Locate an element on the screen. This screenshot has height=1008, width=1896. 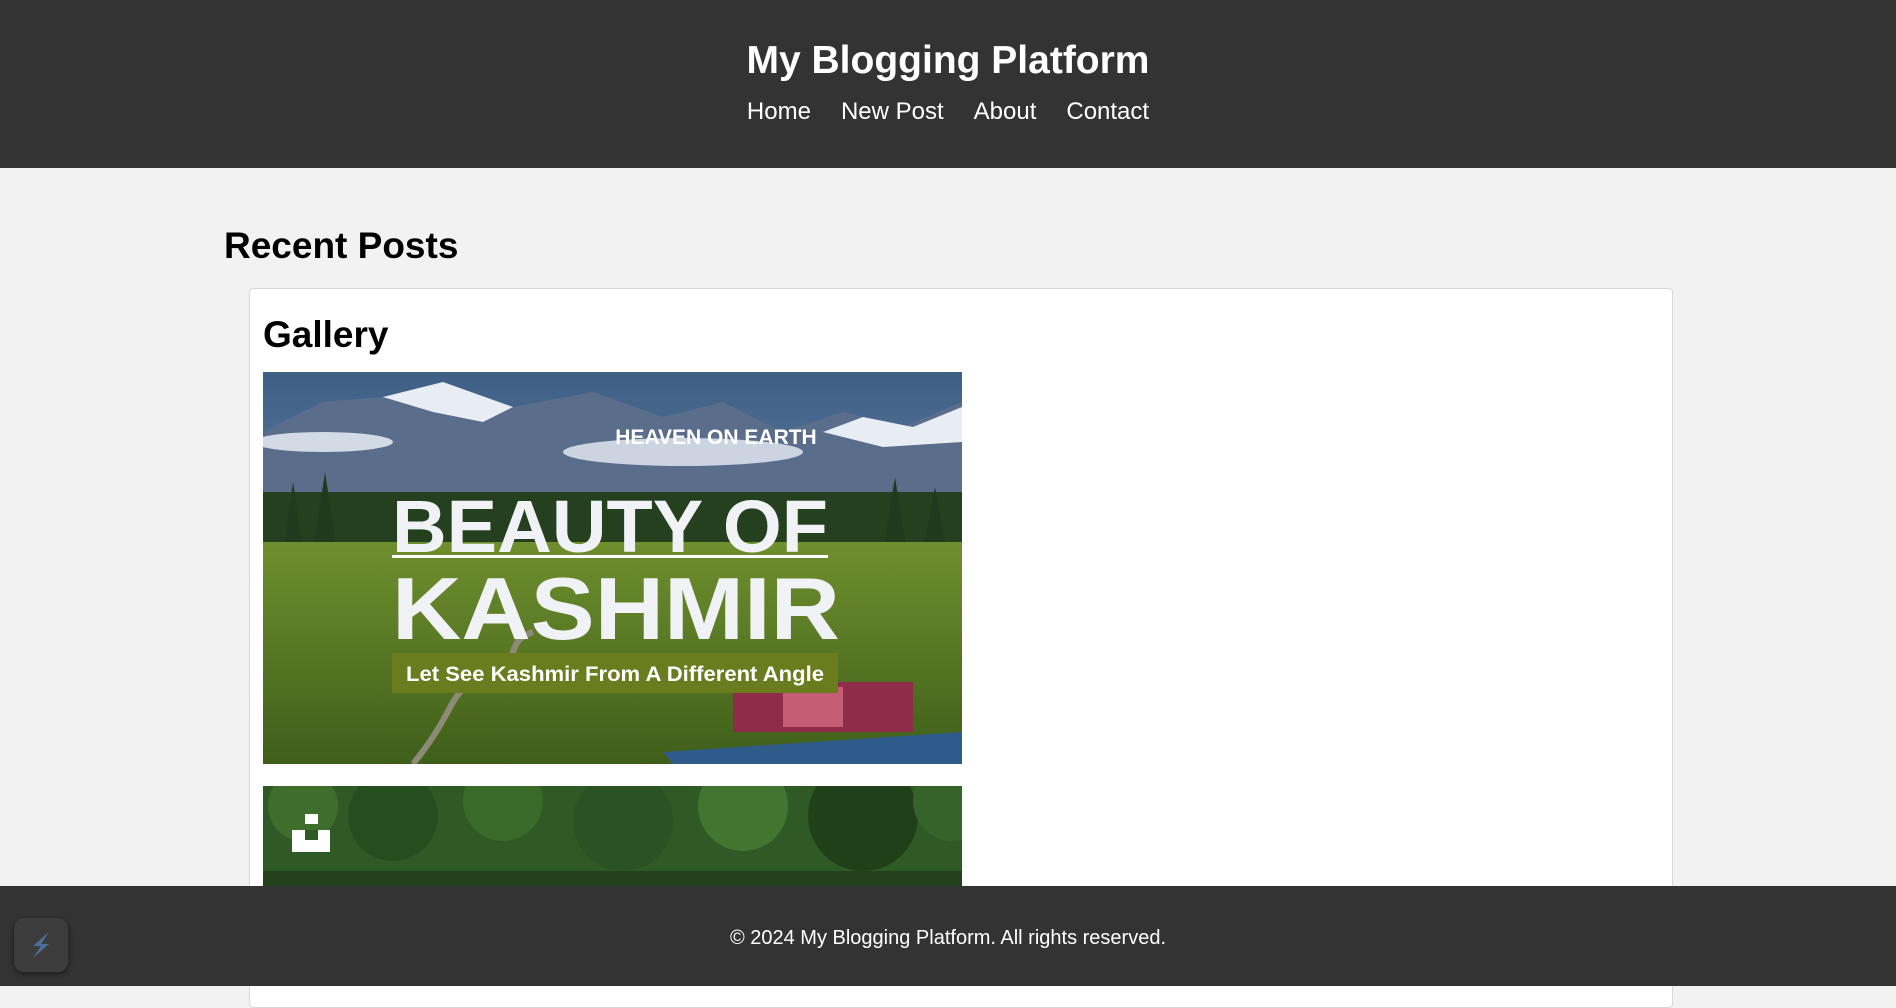
nav-contact-link: Contact is located at coordinates (1107, 112).